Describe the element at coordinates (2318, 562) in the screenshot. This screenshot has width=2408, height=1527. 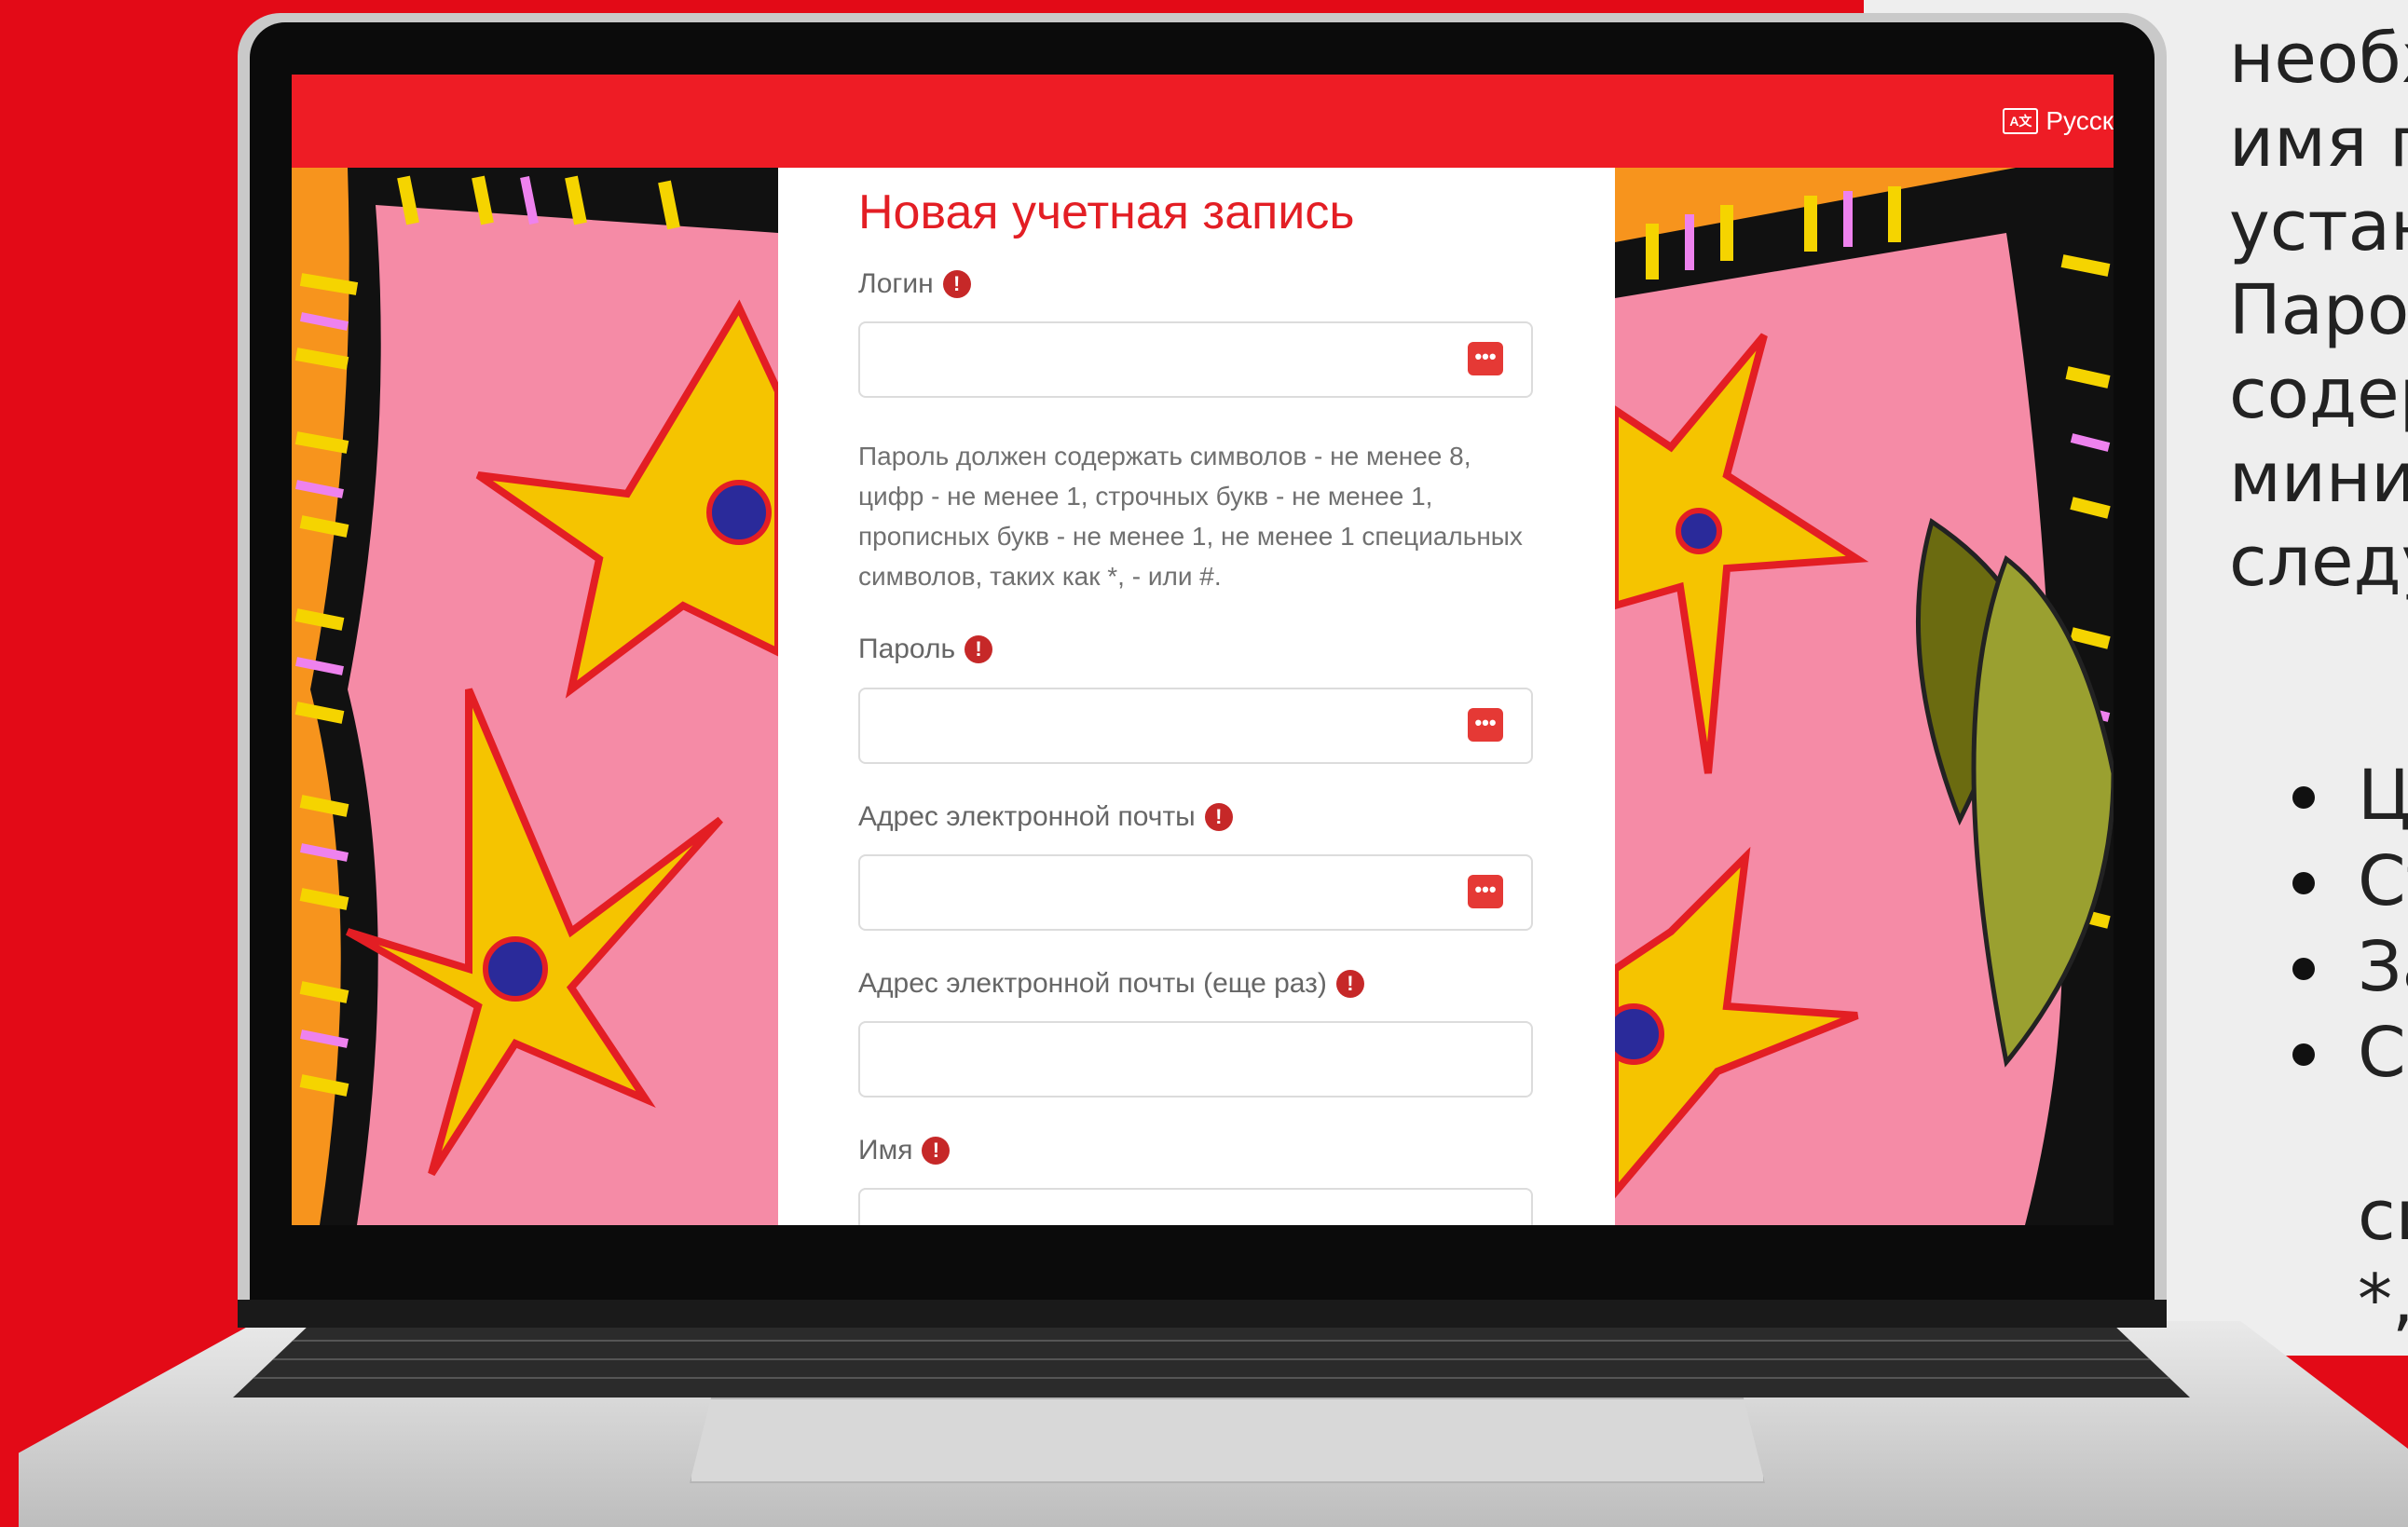
I see `side-line: следу` at that location.